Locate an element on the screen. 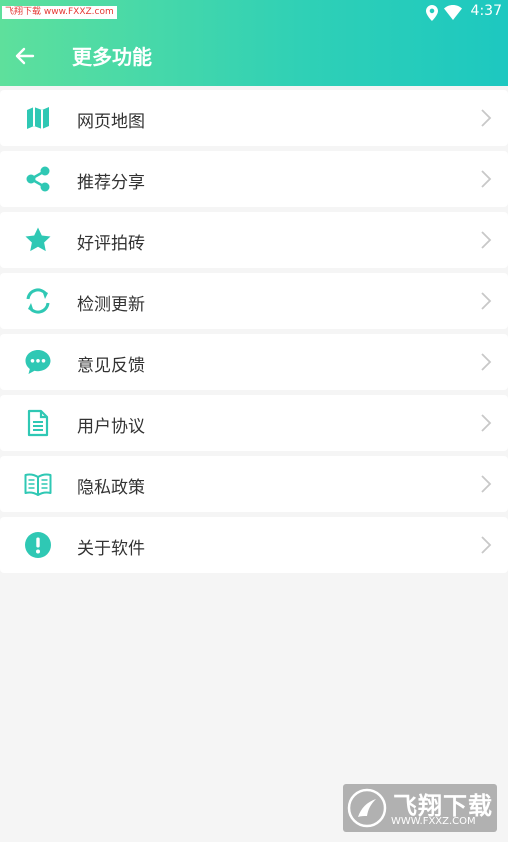 Image resolution: width=508 pixels, height=842 pixels. watermark-url: WWW.FXXZ.COM is located at coordinates (433, 821).